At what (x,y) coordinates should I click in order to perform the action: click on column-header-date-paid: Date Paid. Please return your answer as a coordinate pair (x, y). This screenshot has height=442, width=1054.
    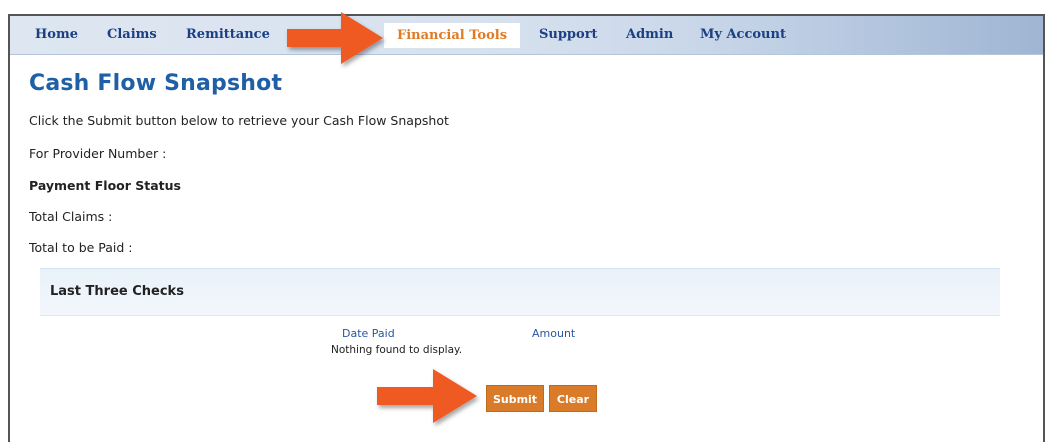
    Looking at the image, I should click on (368, 333).